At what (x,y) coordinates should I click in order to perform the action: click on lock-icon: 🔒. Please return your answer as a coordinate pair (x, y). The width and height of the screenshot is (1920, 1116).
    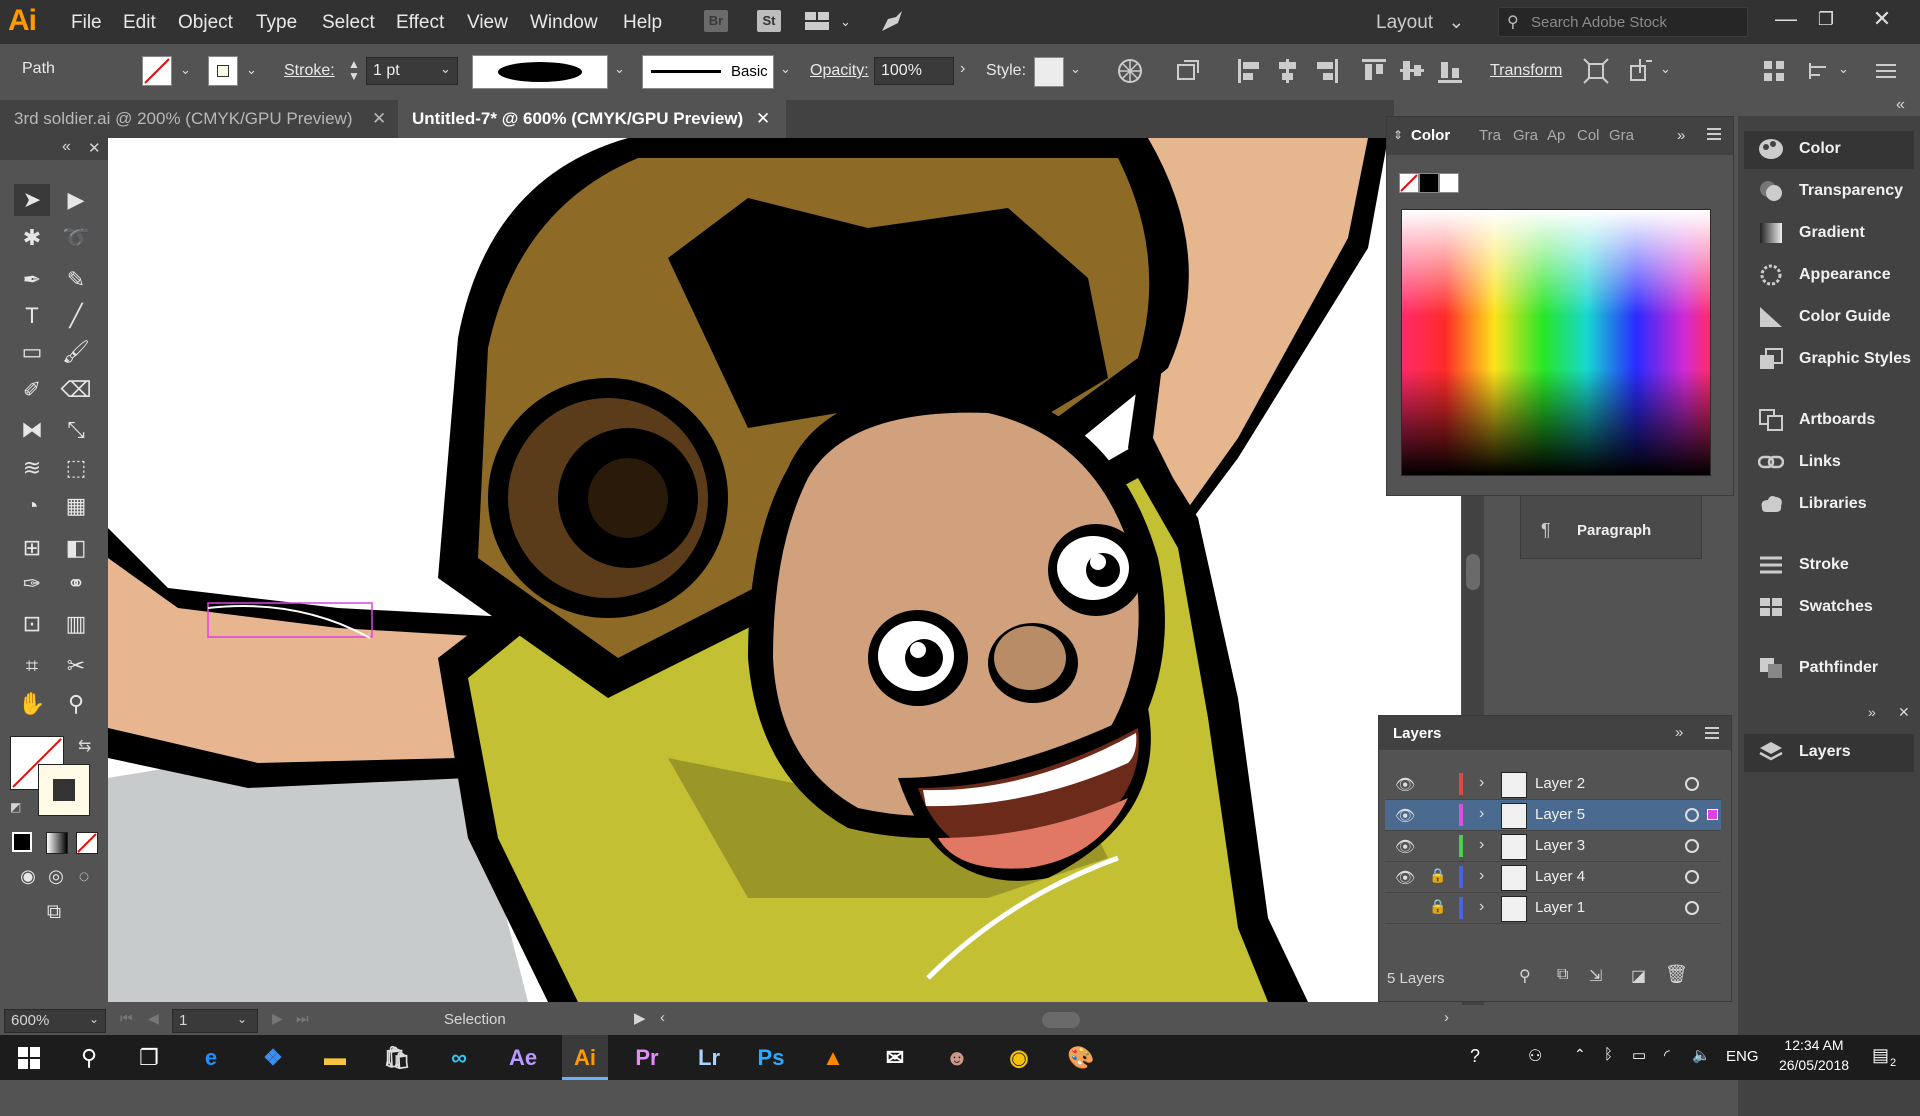
    Looking at the image, I should click on (1437, 906).